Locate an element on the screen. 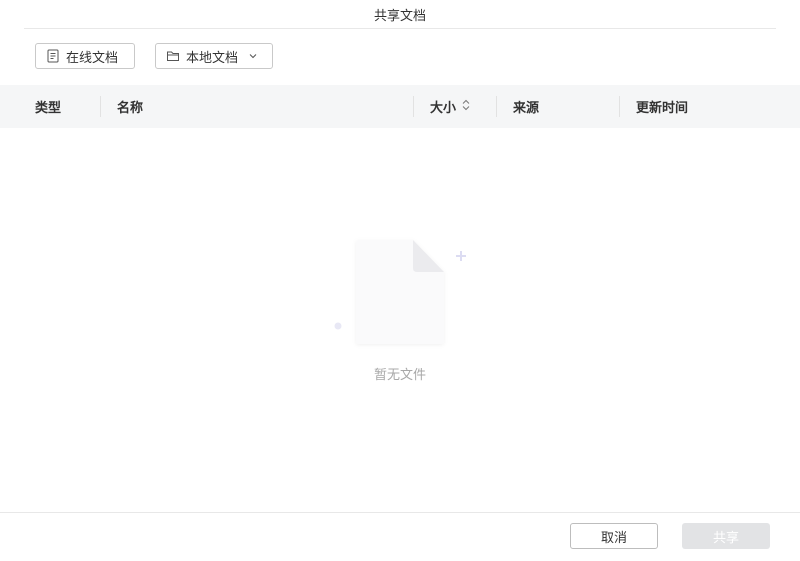 The height and width of the screenshot is (561, 800). local-docs-label: 本地文档 is located at coordinates (212, 58).